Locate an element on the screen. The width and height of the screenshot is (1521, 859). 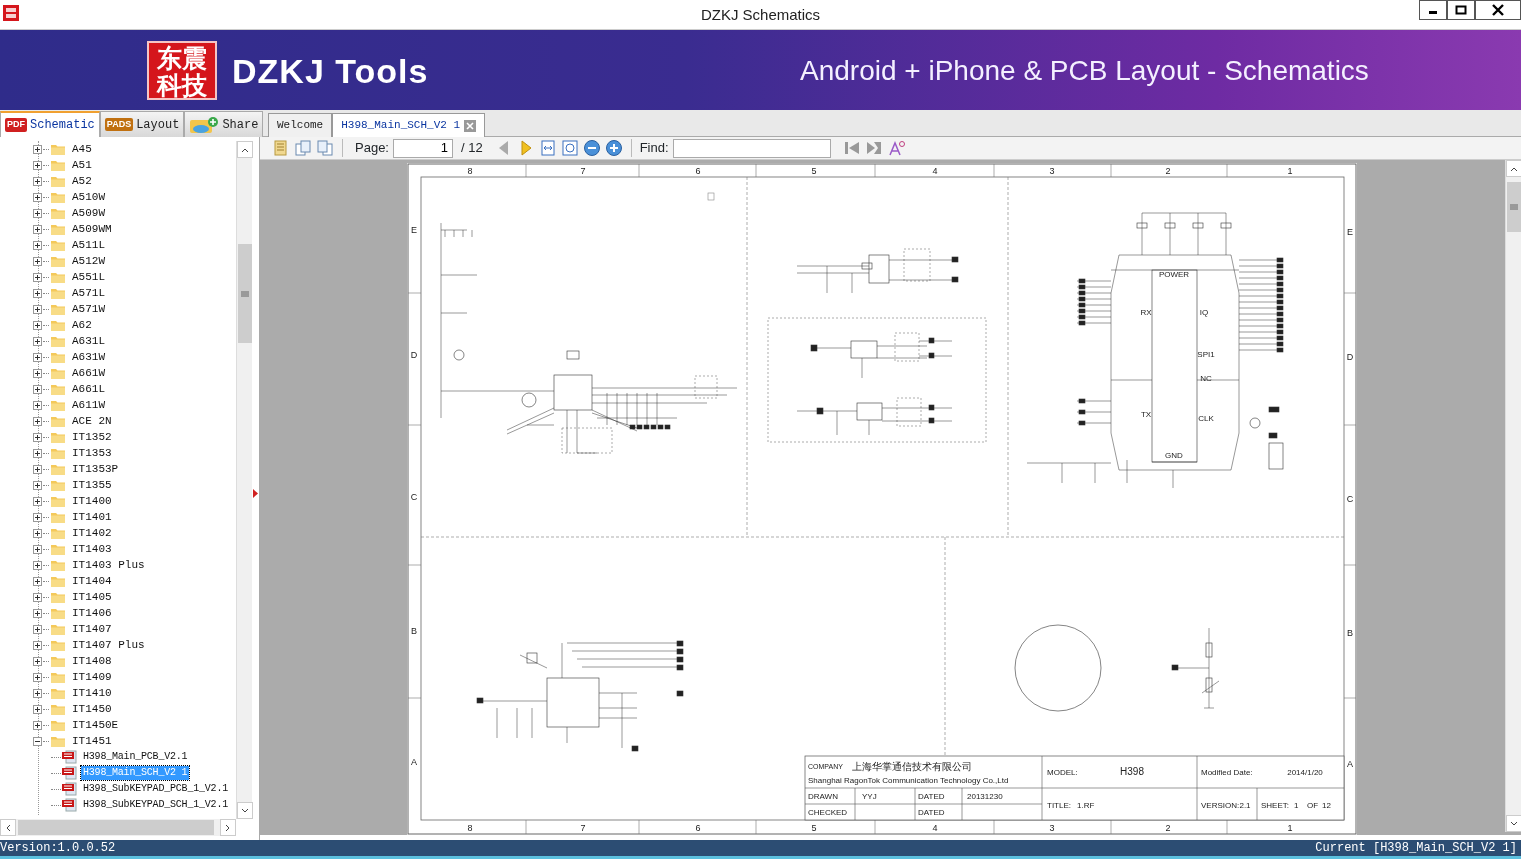
document-tab: Welcome is located at coordinates (300, 125).